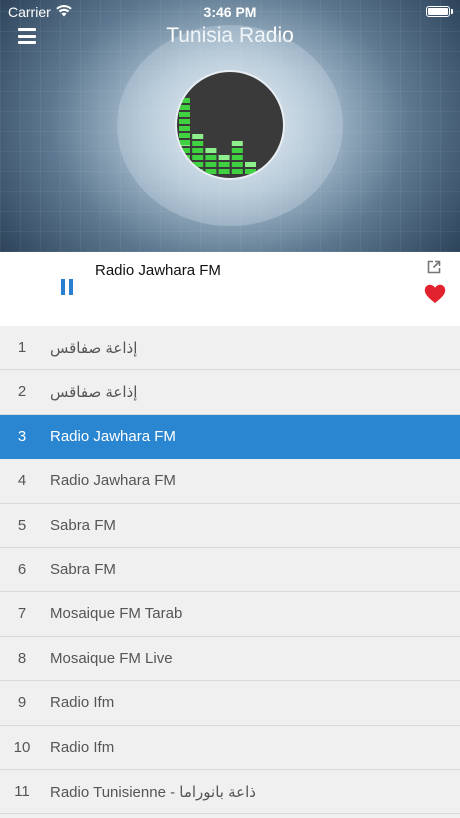 This screenshot has width=460, height=818. I want to click on station-row: 2 إذاعة صفاقس, so click(230, 392).